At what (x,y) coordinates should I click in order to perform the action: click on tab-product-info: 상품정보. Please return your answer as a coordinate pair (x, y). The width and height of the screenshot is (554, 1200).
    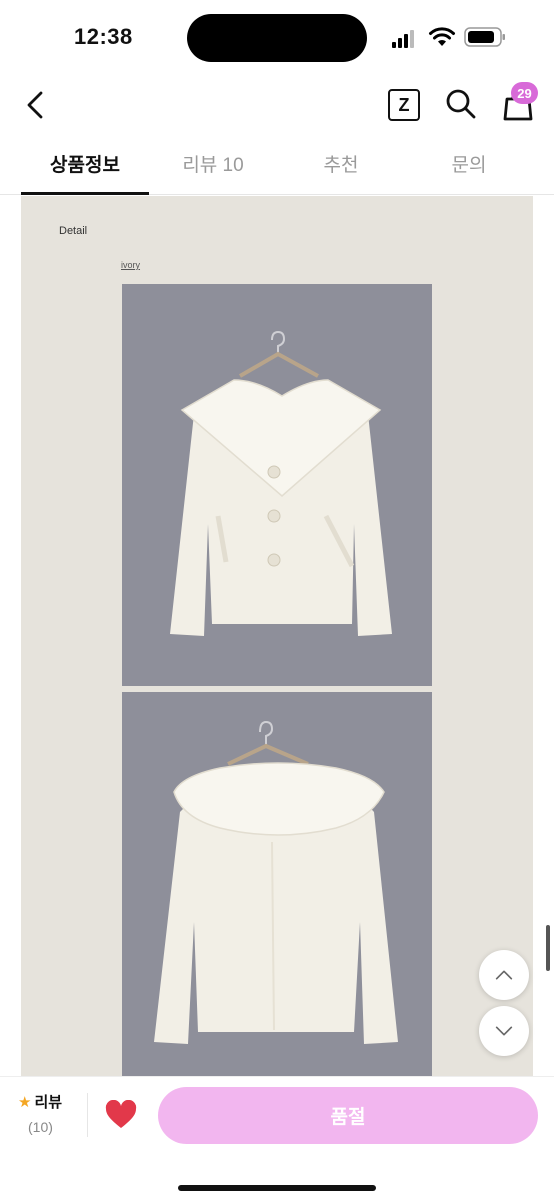
    Looking at the image, I should click on (85, 166).